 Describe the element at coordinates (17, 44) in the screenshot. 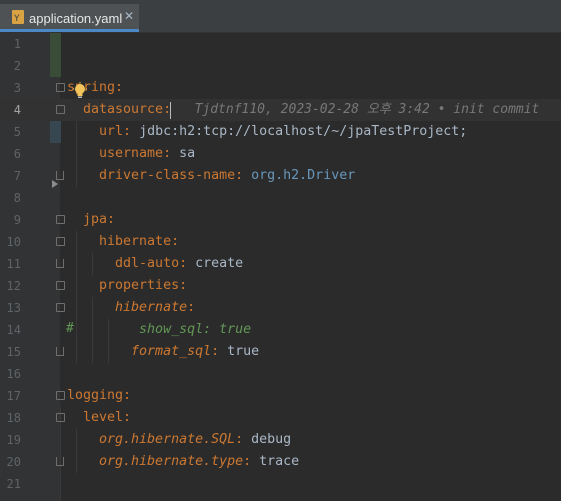

I see `line-number: 1` at that location.